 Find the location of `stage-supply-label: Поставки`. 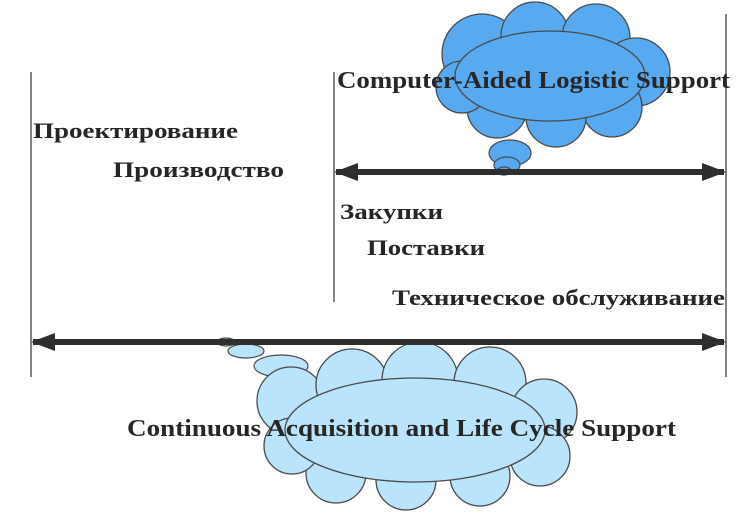

stage-supply-label: Поставки is located at coordinates (426, 247).